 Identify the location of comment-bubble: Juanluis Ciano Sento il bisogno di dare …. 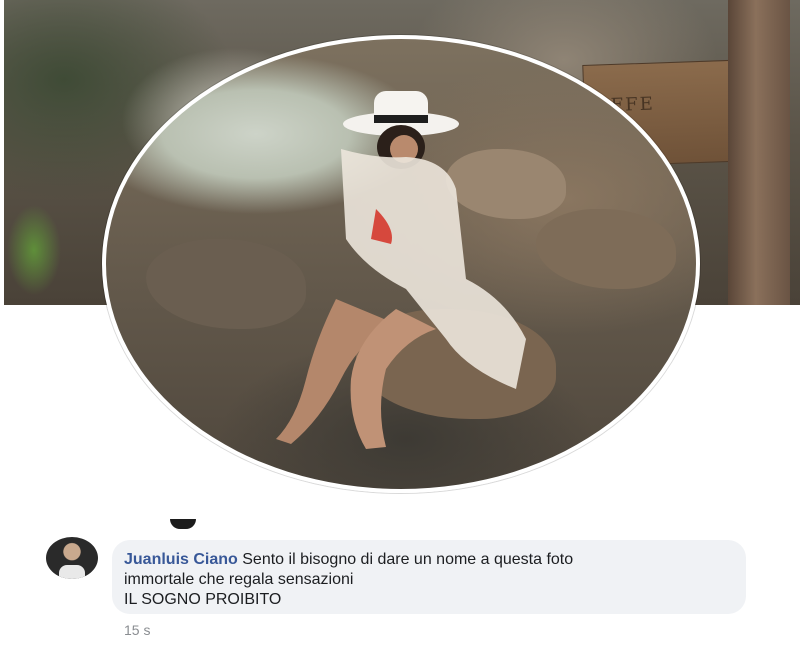
(429, 577).